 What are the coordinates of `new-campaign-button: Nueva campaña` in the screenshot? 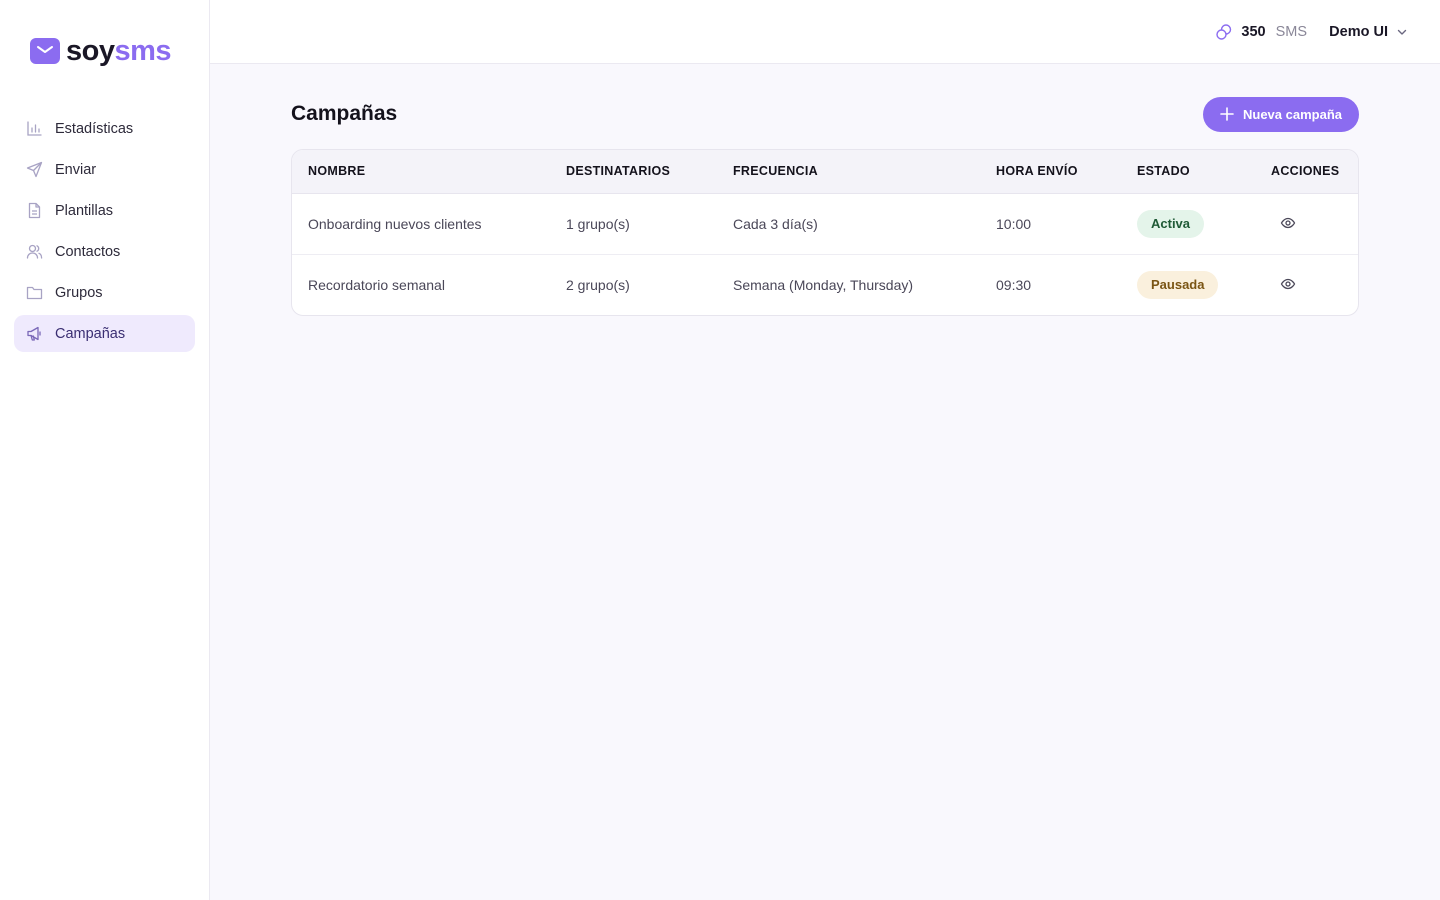 It's located at (1281, 114).